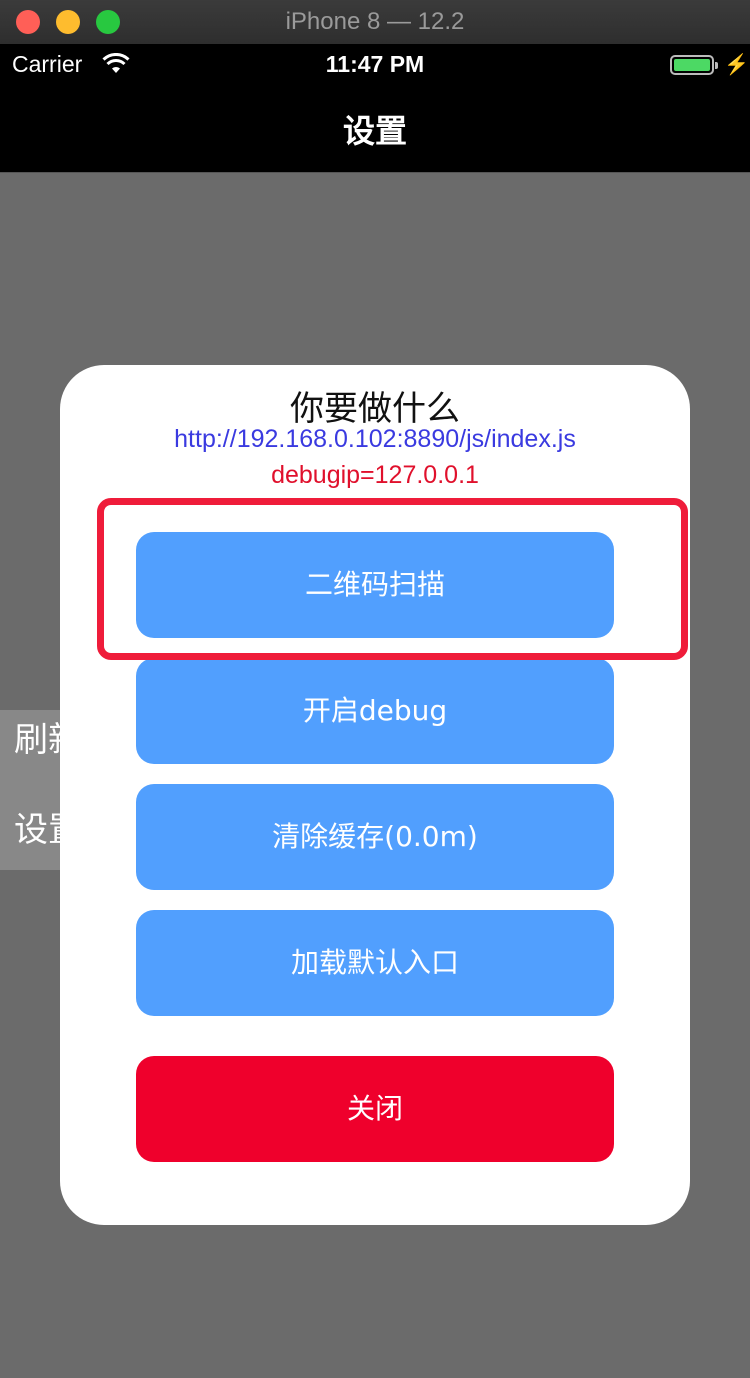 The height and width of the screenshot is (1378, 750). I want to click on window-title: iPhone 8 — 12.2, so click(375, 21).